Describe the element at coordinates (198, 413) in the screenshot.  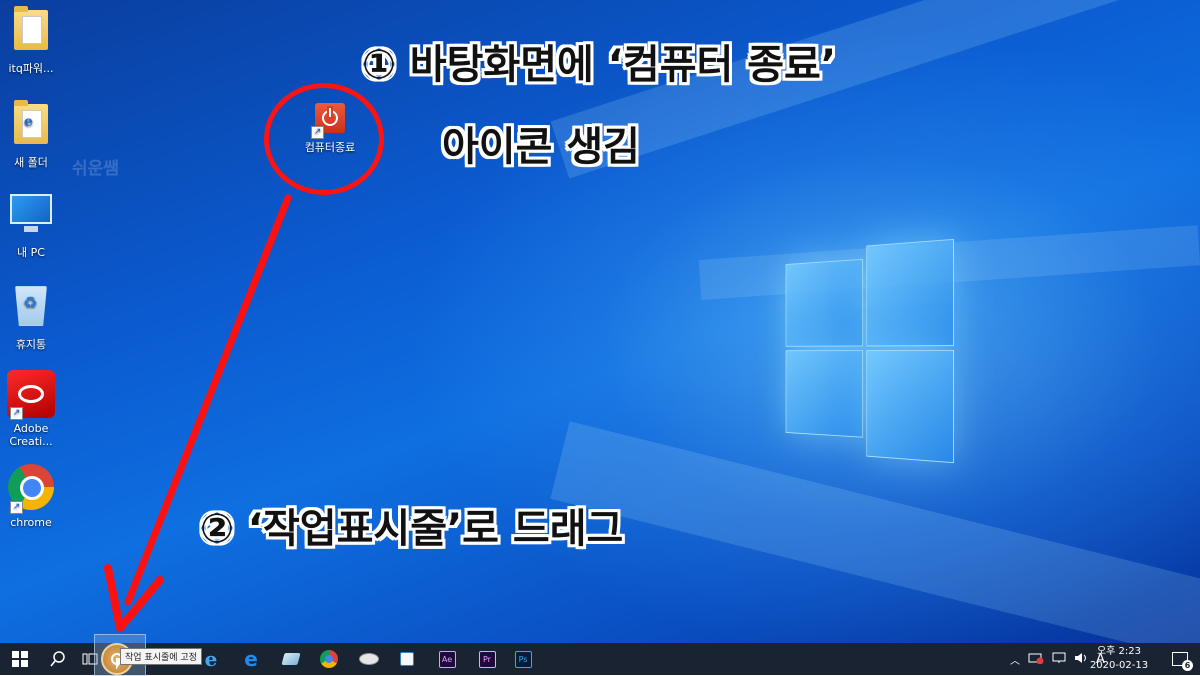
I see `drag-arrow` at that location.